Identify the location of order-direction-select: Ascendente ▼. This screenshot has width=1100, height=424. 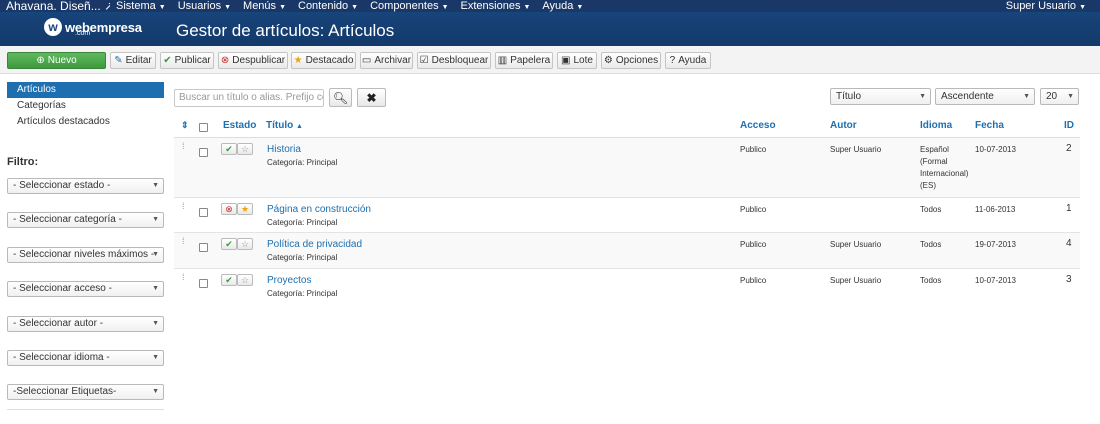
(985, 96).